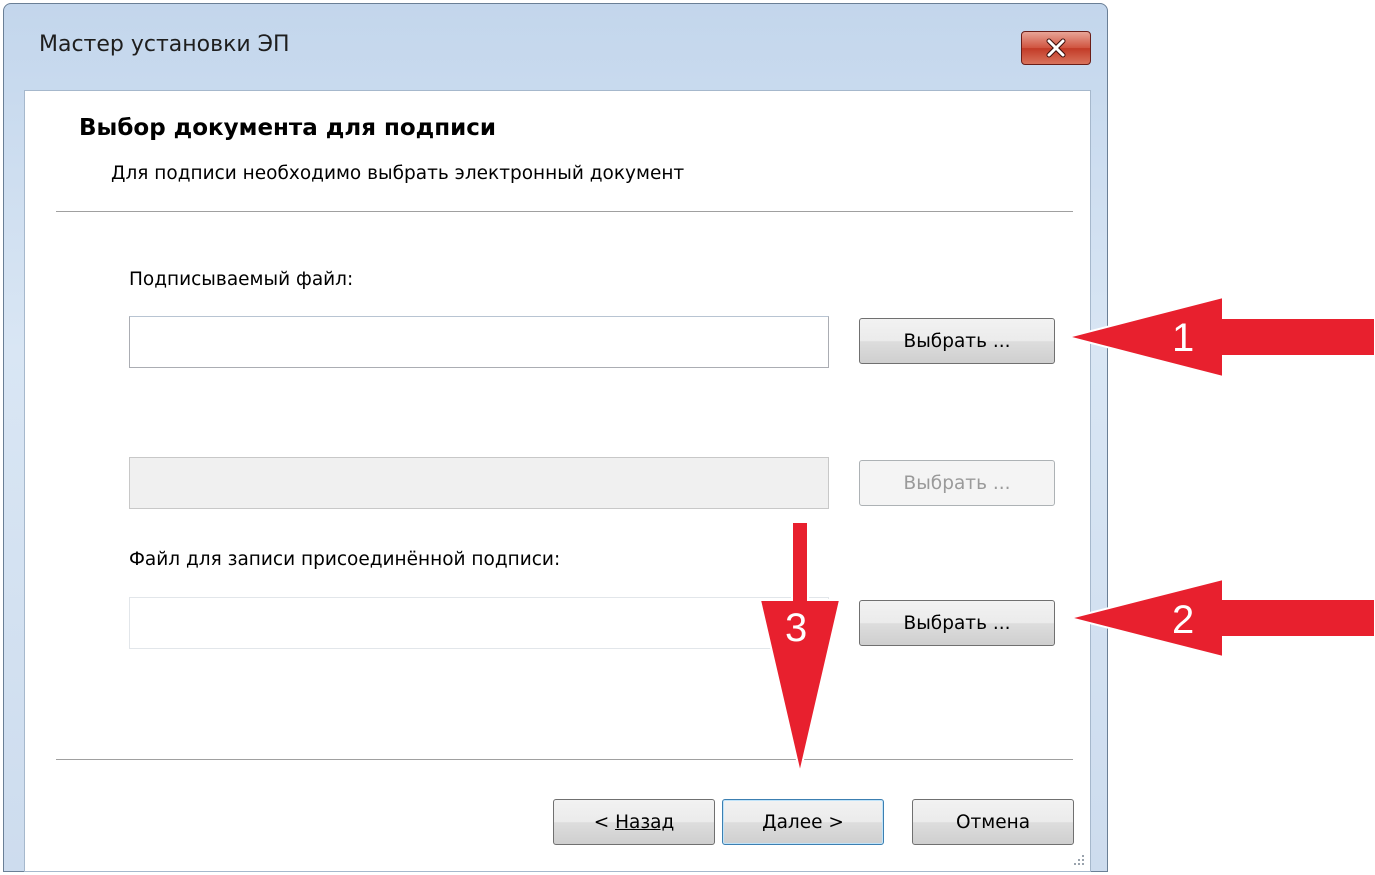  What do you see at coordinates (652, 822) in the screenshot?
I see `back-label-rest: азад` at bounding box center [652, 822].